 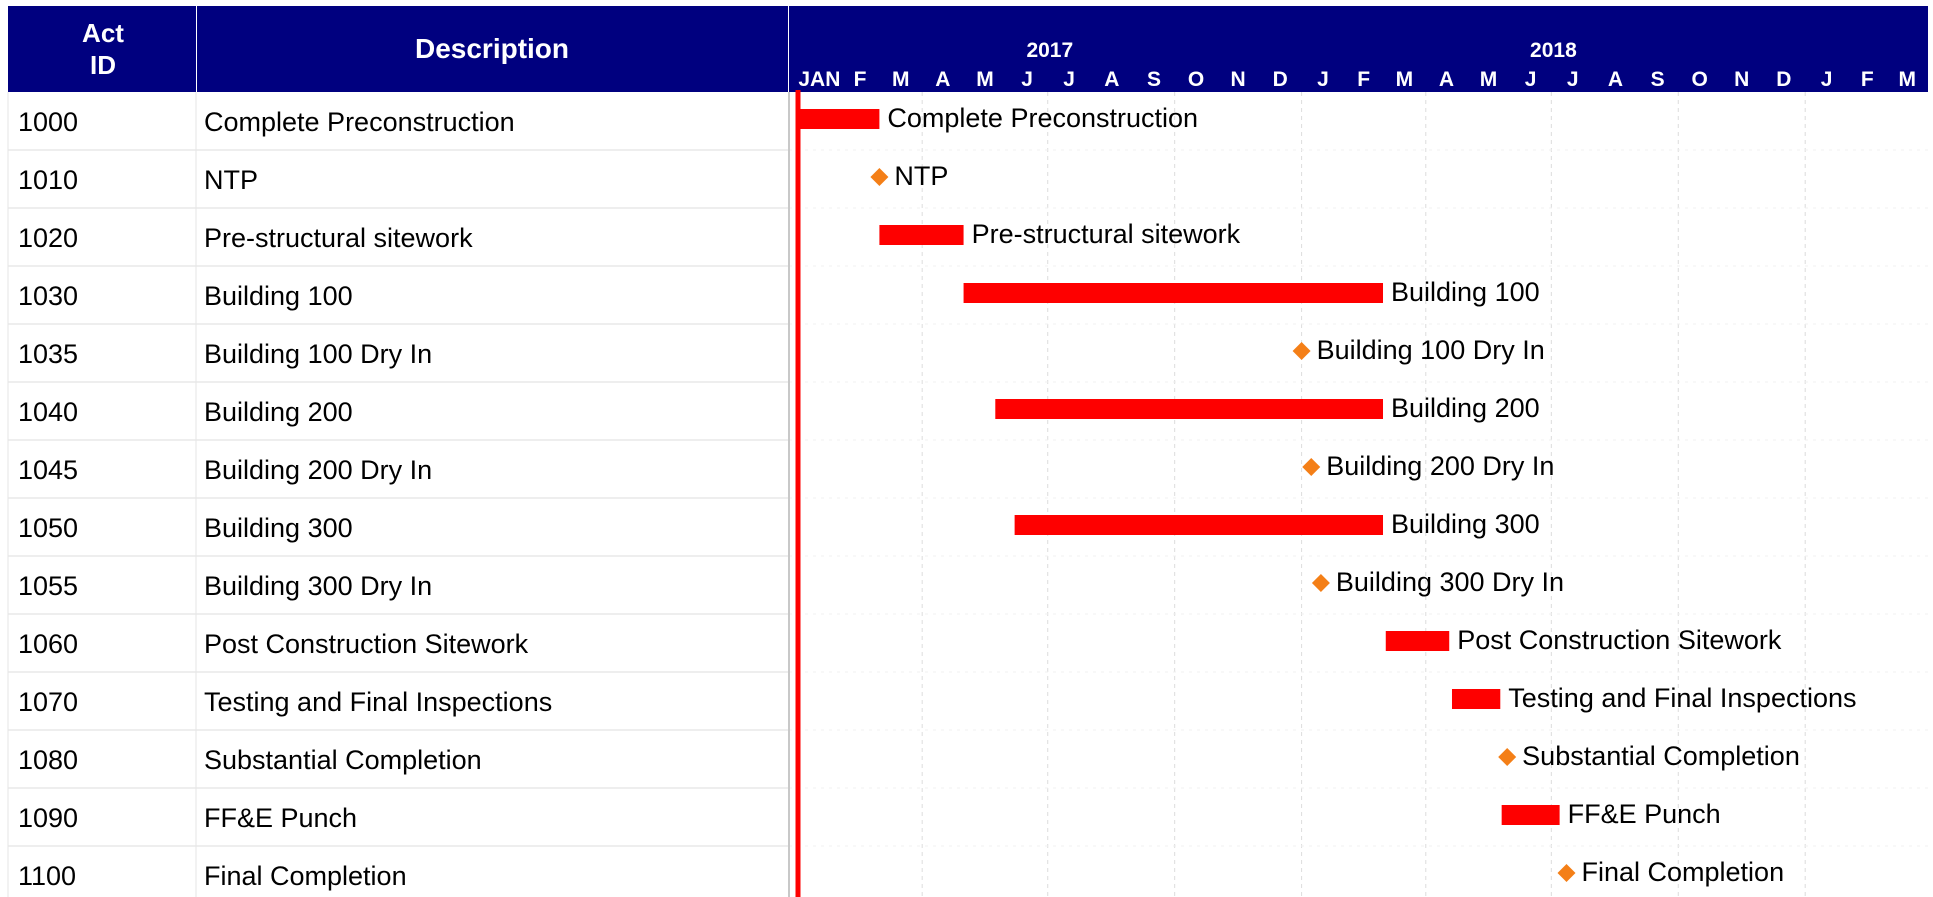 What do you see at coordinates (318, 354) in the screenshot?
I see `activity-description: Building 100 Dry In` at bounding box center [318, 354].